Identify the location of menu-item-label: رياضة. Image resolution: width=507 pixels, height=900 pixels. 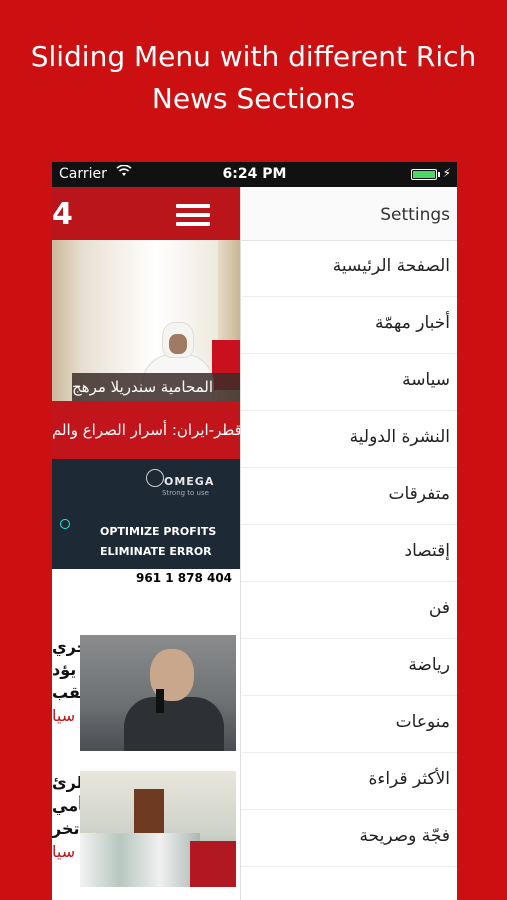
(429, 665).